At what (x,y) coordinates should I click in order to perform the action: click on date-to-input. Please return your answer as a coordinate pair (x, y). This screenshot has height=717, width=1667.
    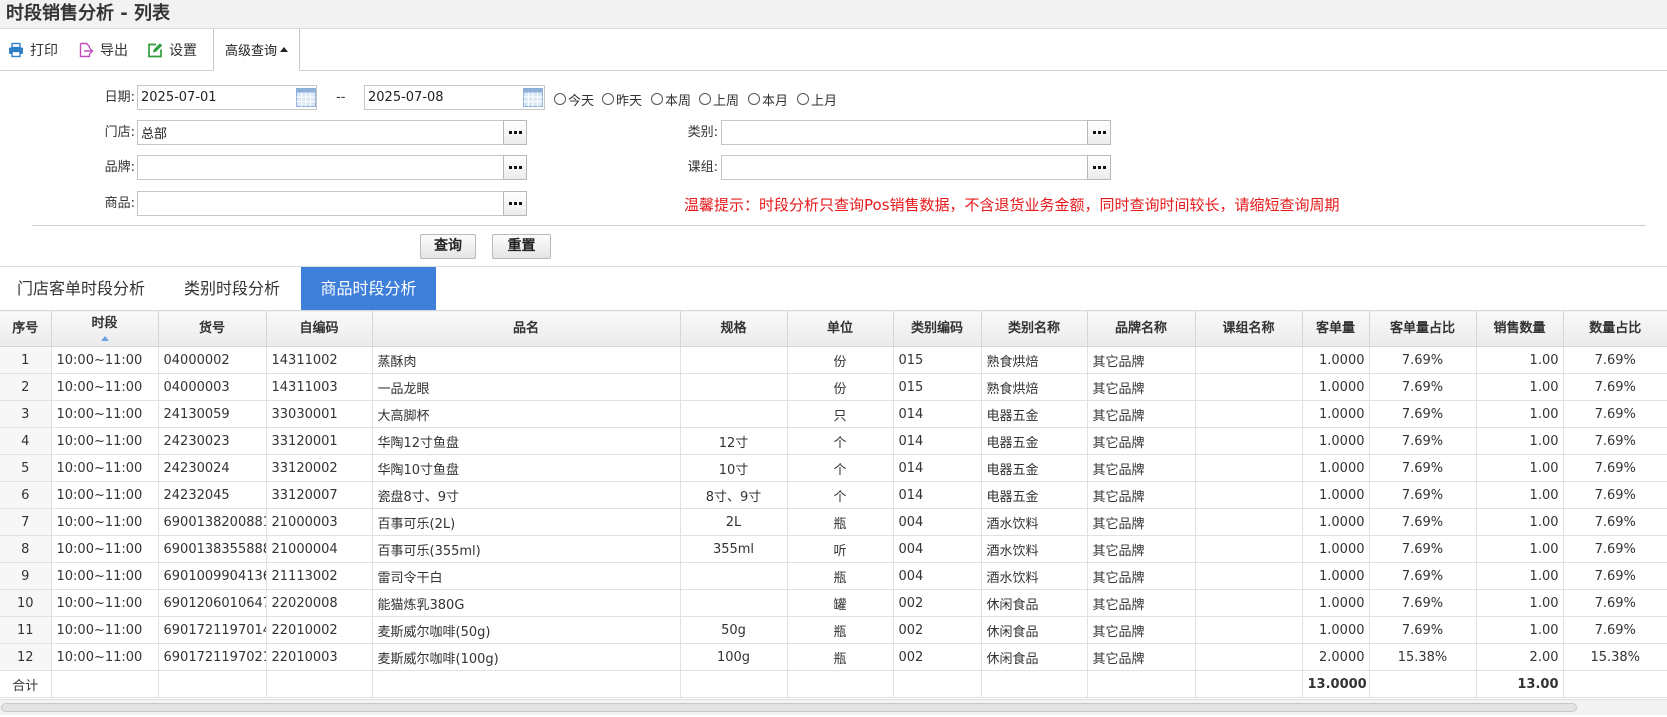
    Looking at the image, I should click on (454, 97).